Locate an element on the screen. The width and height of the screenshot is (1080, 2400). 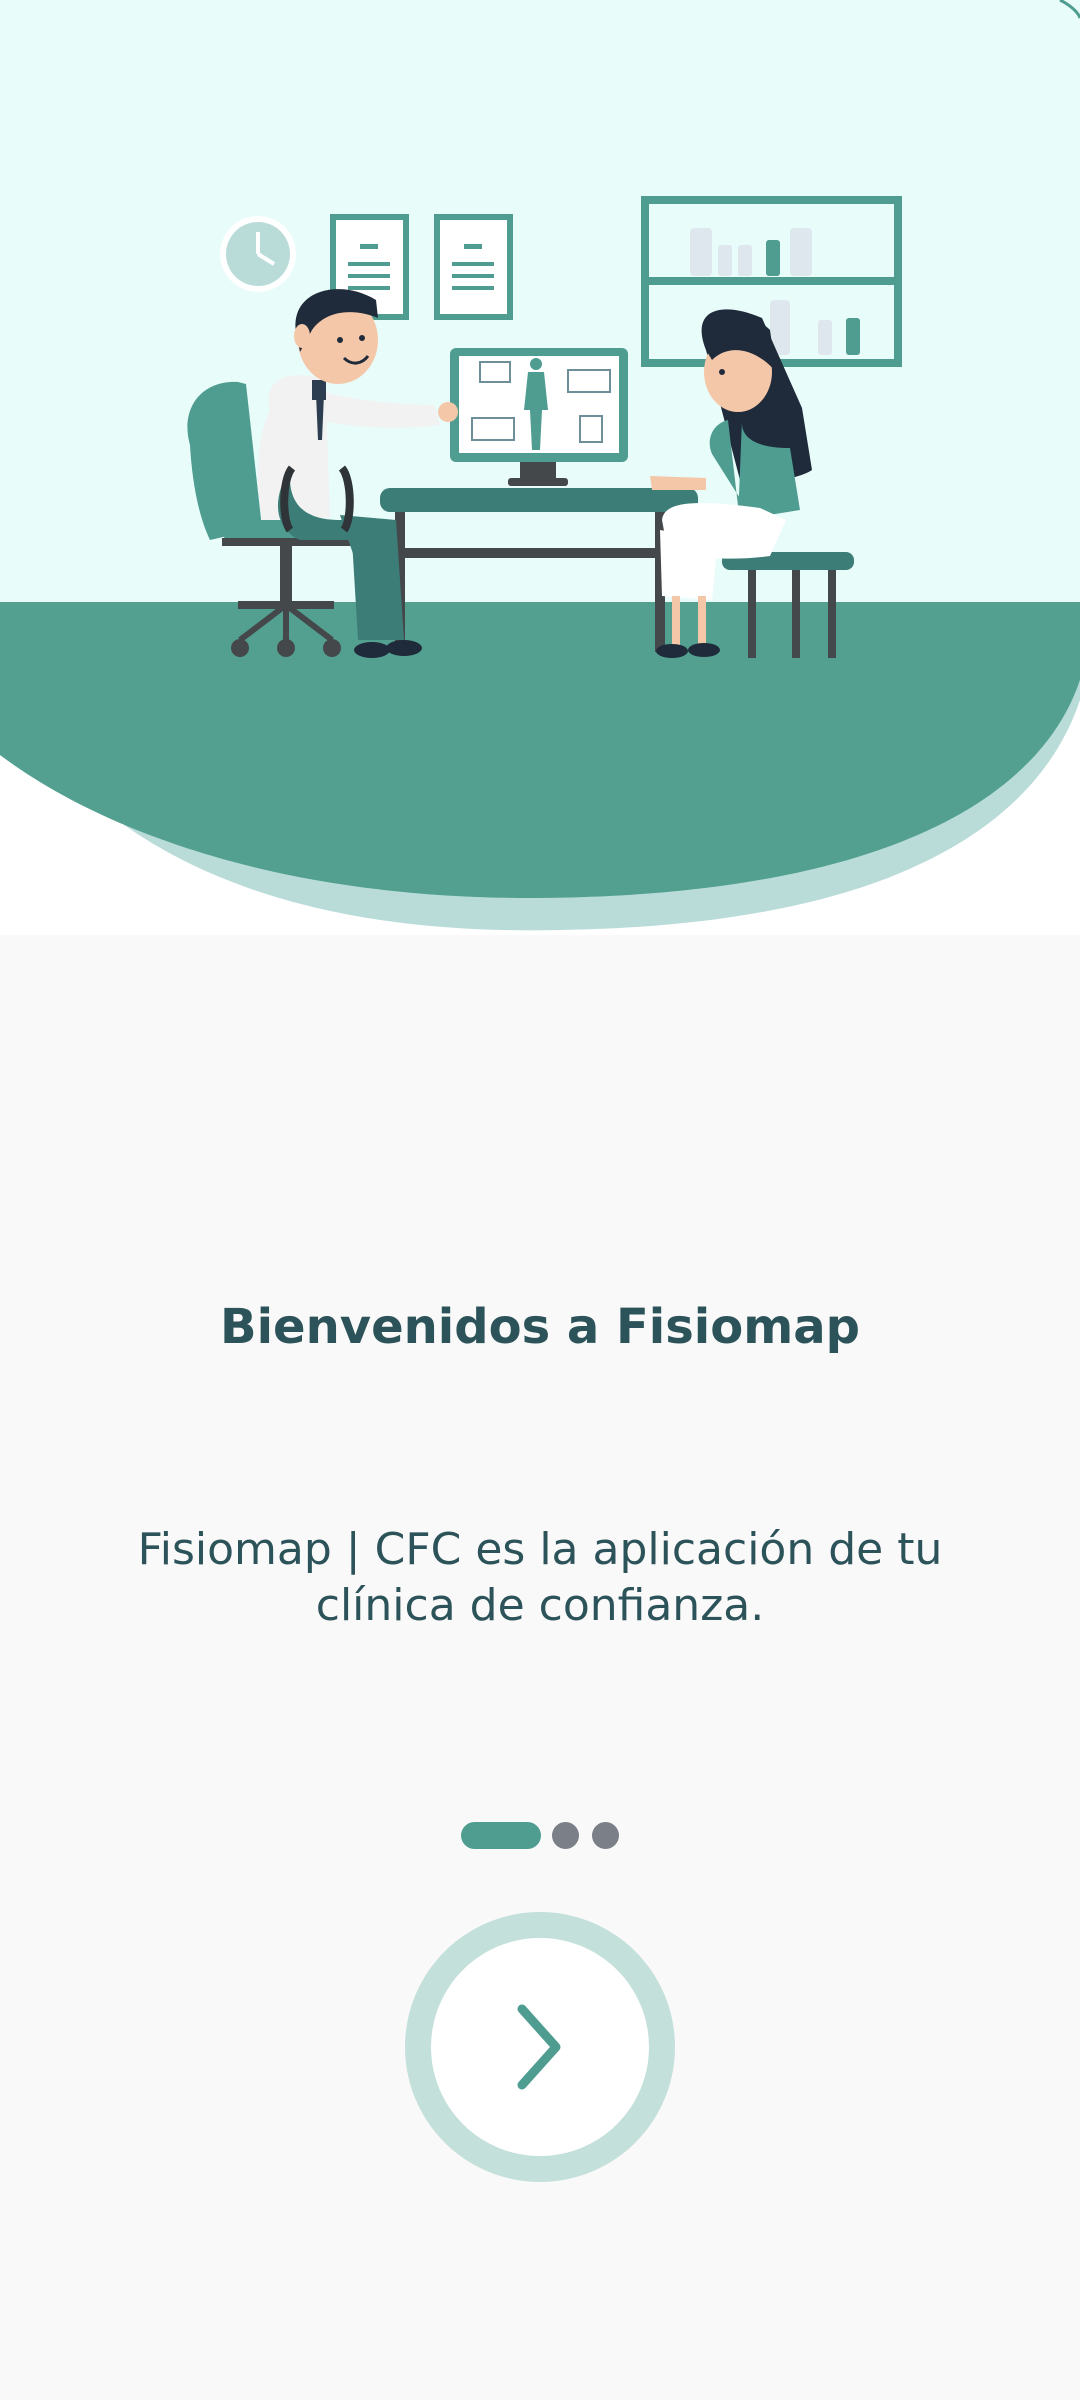
next-button is located at coordinates (540, 2047).